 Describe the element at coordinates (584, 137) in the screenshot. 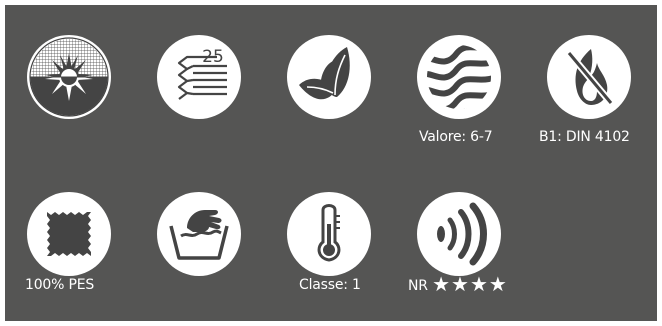

I see `fire-rating-caption: B1: DIN 4102` at that location.